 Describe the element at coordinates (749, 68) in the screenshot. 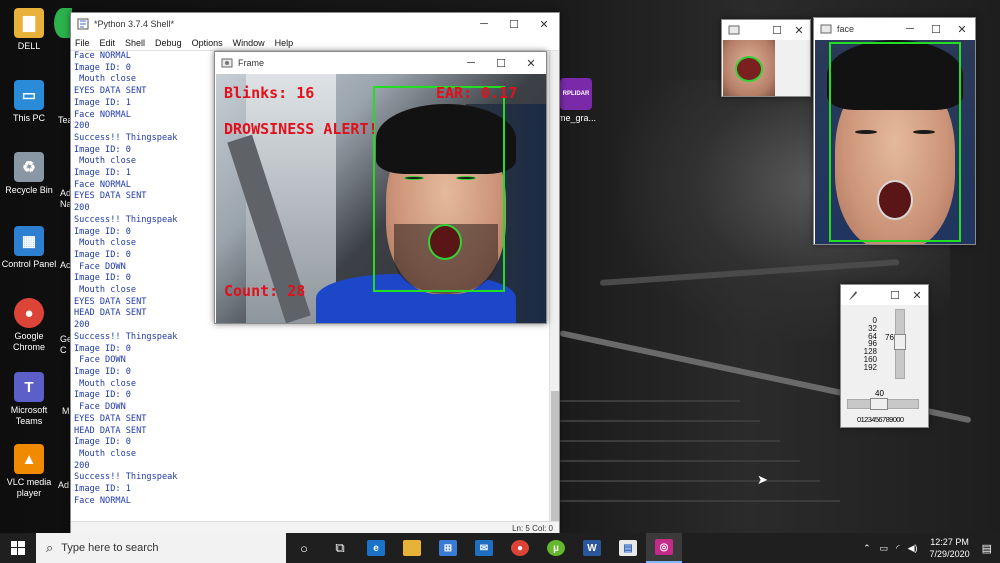

I see `mouth-crop` at that location.